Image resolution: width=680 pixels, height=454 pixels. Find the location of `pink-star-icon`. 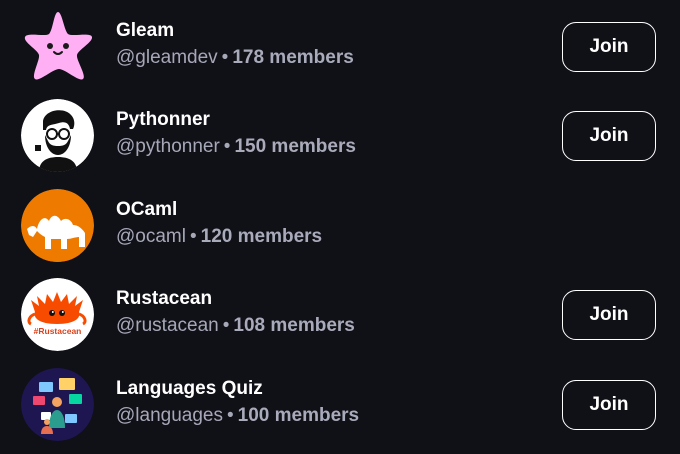

pink-star-icon is located at coordinates (58, 46).